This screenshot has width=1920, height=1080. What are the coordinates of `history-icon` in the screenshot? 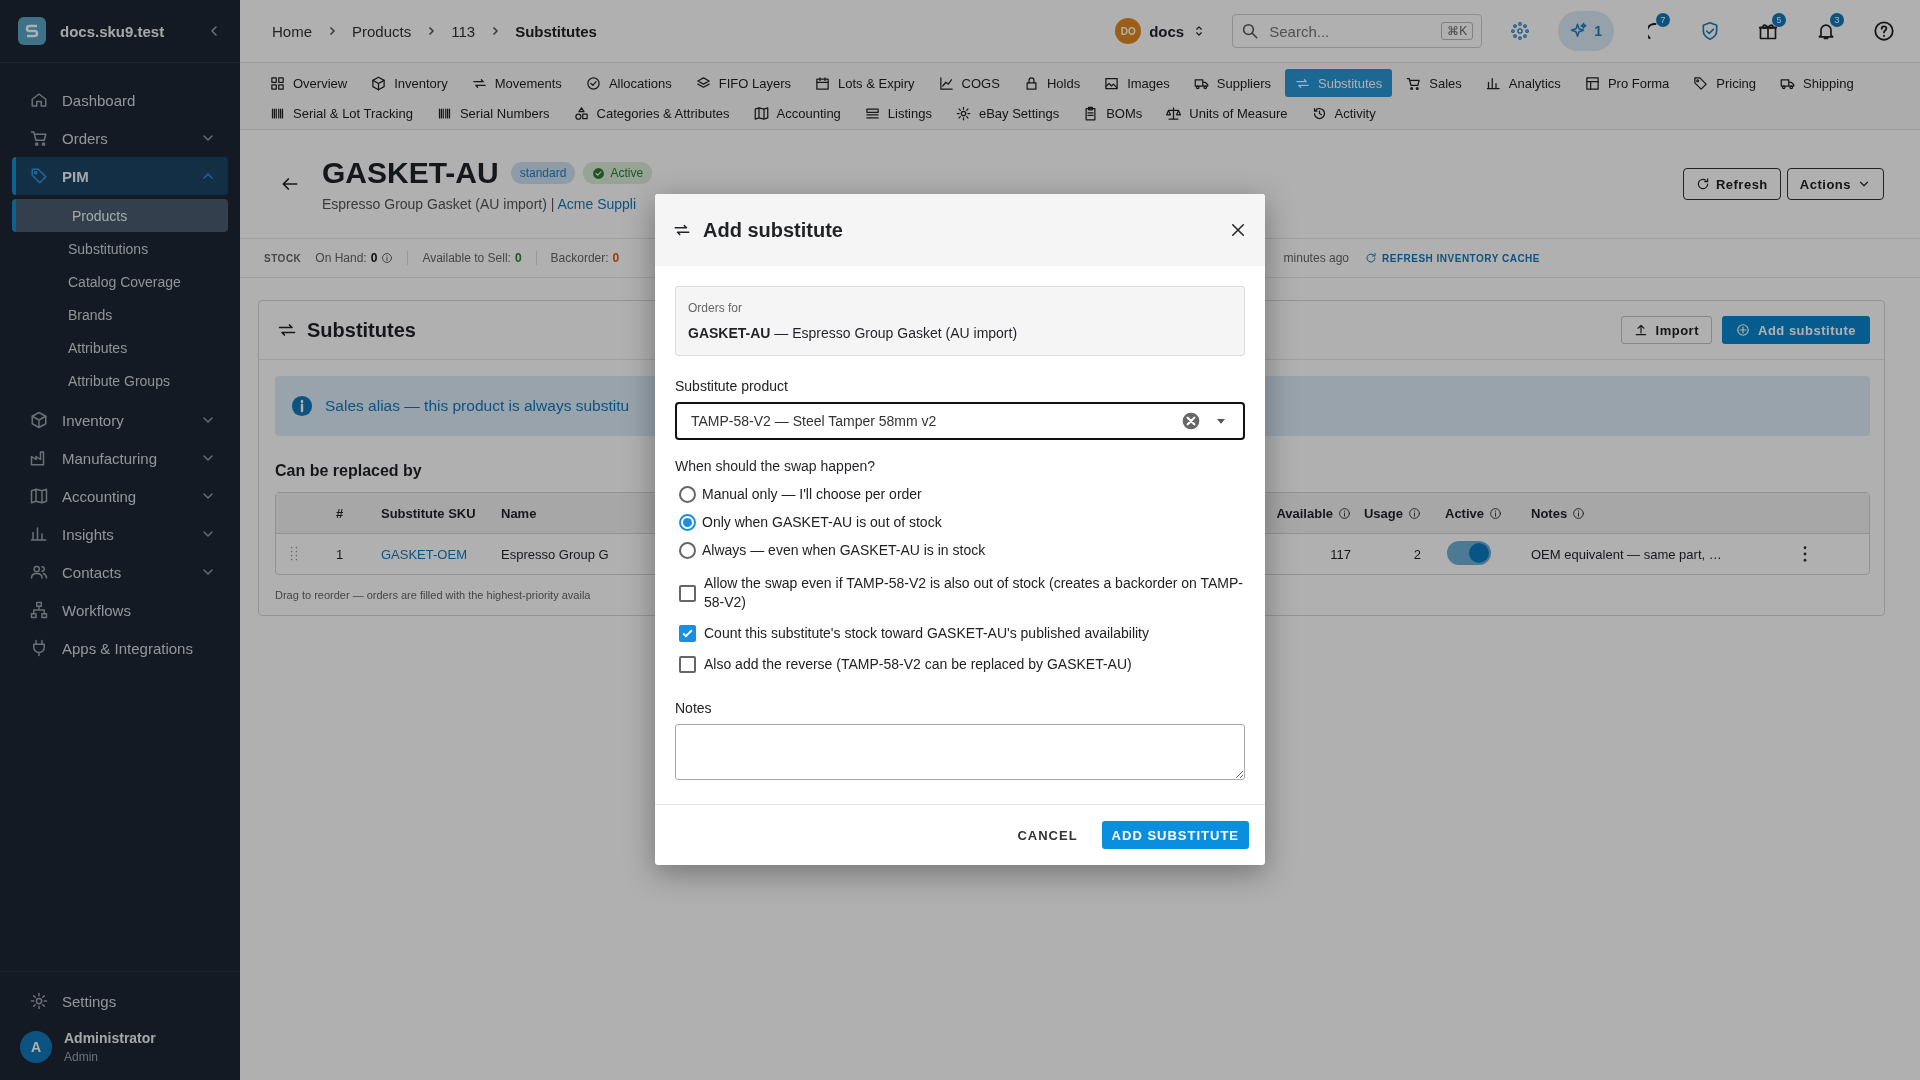 It's located at (1319, 113).